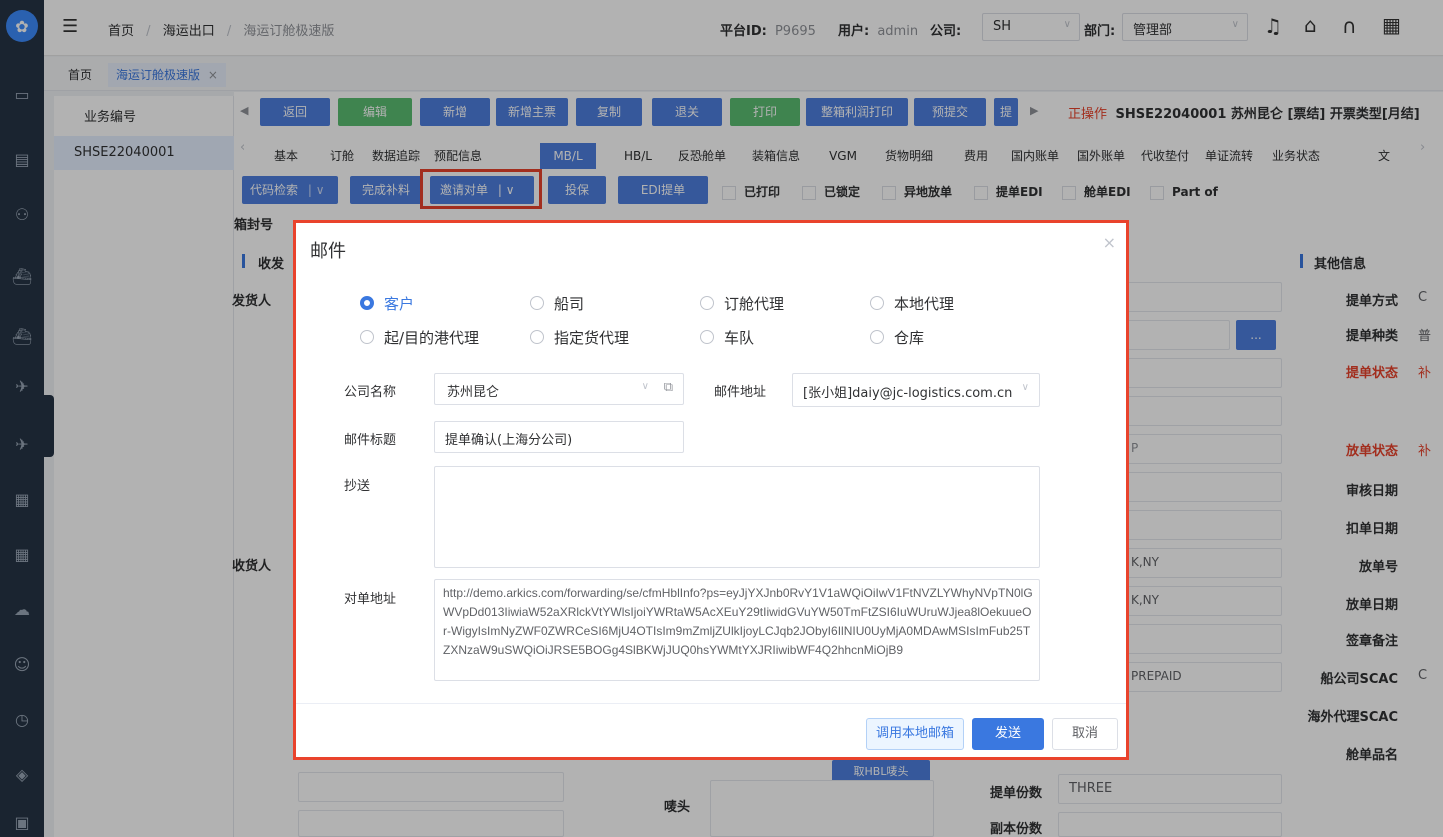 This screenshot has width=1443, height=837. Describe the element at coordinates (754, 304) in the screenshot. I see `radio-booking-agent-label: 订舱代理` at that location.